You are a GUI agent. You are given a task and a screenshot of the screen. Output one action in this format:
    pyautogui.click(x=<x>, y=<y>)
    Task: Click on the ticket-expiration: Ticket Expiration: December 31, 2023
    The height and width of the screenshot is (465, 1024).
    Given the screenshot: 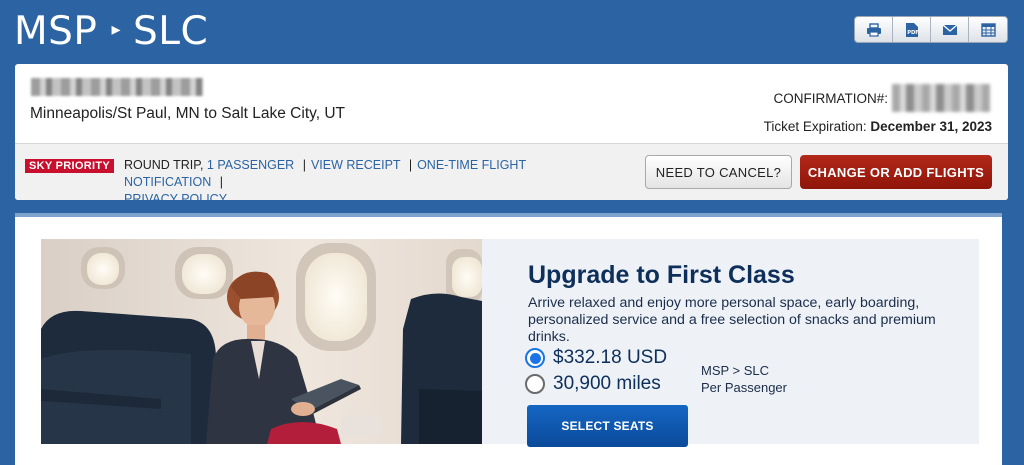 What is the action you would take?
    pyautogui.click(x=878, y=126)
    